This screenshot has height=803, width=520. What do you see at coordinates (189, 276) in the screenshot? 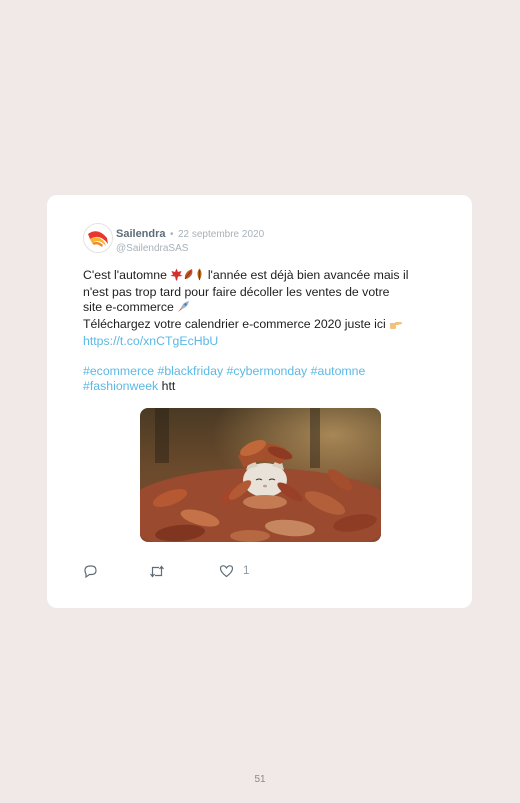
I see `fallen-leaf-icon` at bounding box center [189, 276].